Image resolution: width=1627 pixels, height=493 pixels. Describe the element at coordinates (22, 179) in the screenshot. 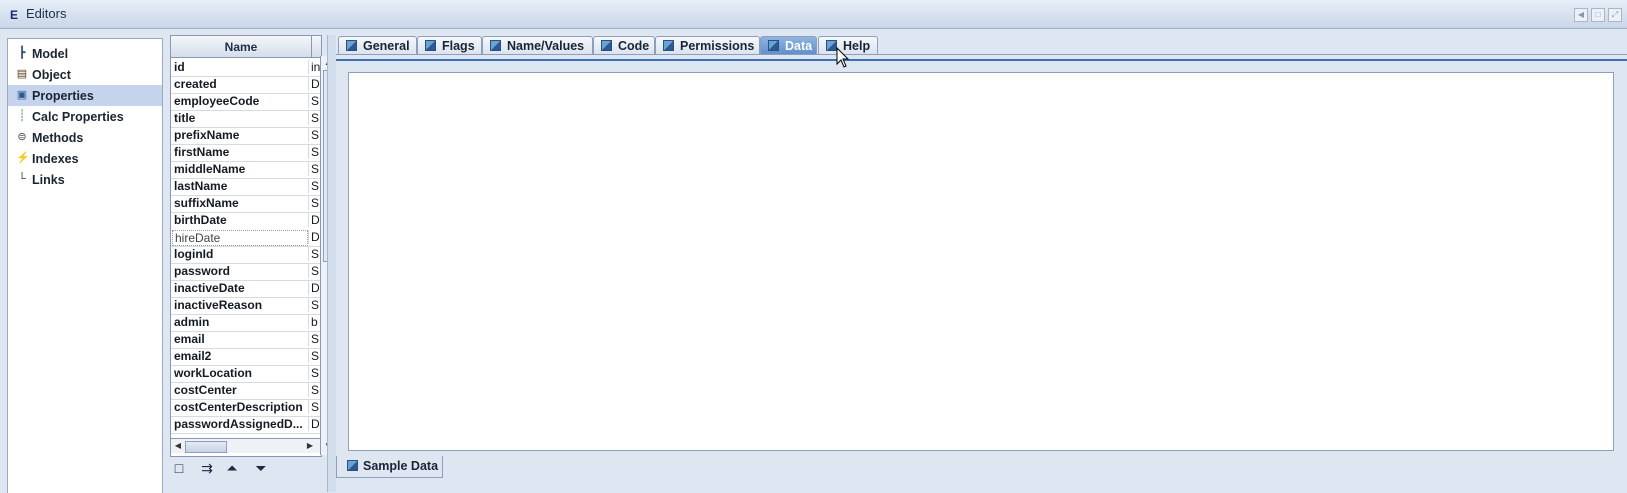

I see `links-icon: └` at that location.